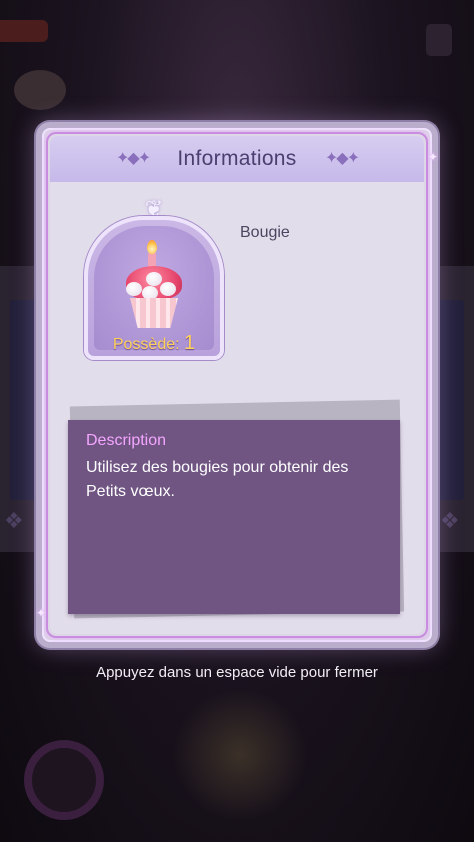  Describe the element at coordinates (40, 90) in the screenshot. I see `background-cake-icon` at that location.